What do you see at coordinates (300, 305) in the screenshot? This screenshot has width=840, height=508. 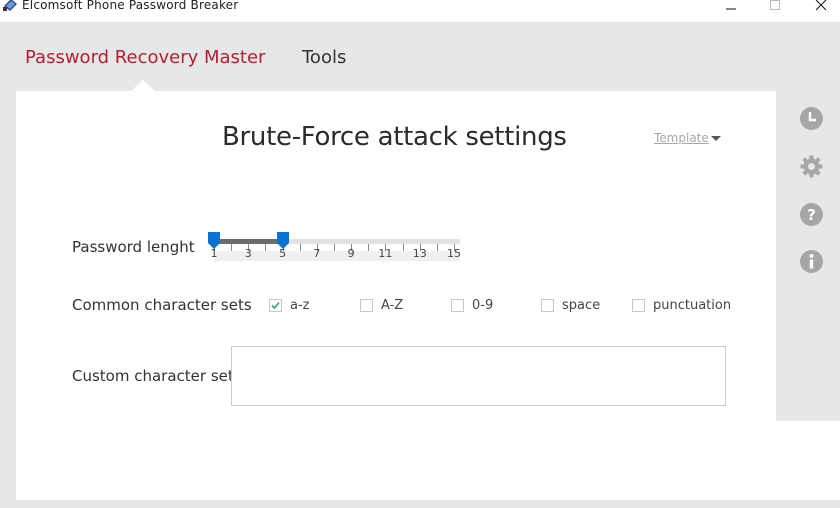 I see `checkbox-label: a-z` at bounding box center [300, 305].